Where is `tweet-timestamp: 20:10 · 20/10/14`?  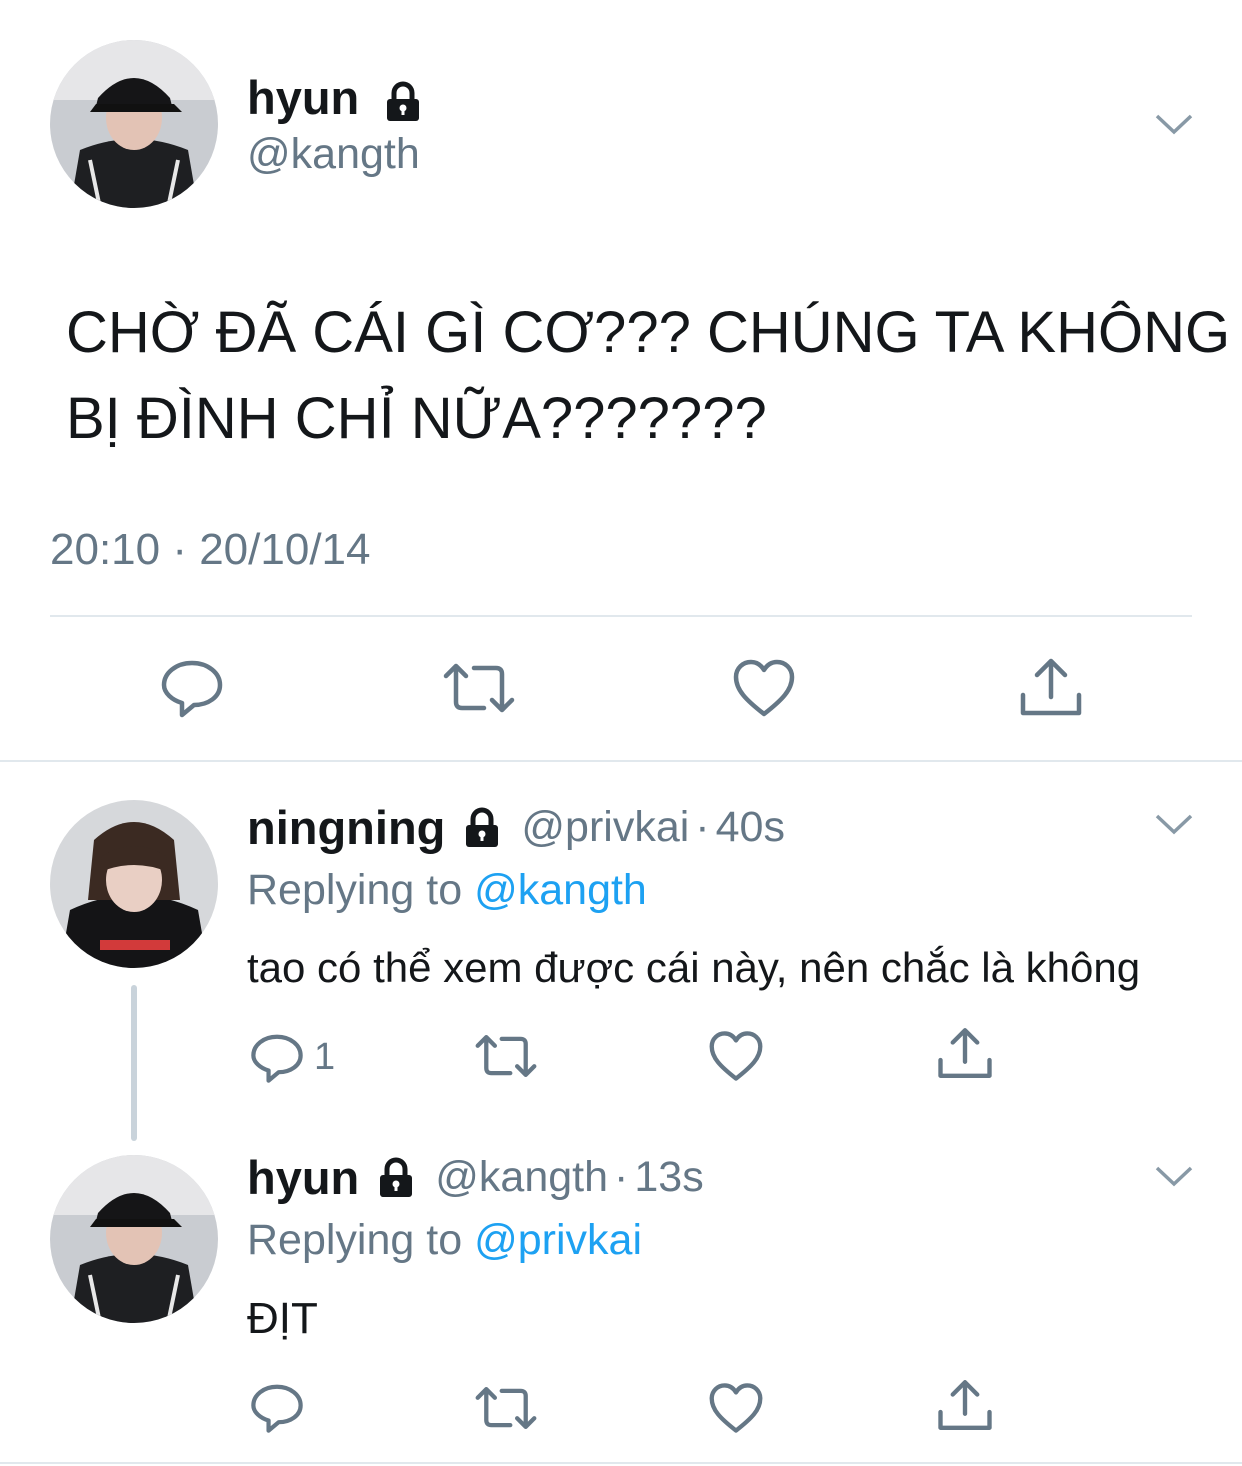 tweet-timestamp: 20:10 · 20/10/14 is located at coordinates (210, 550).